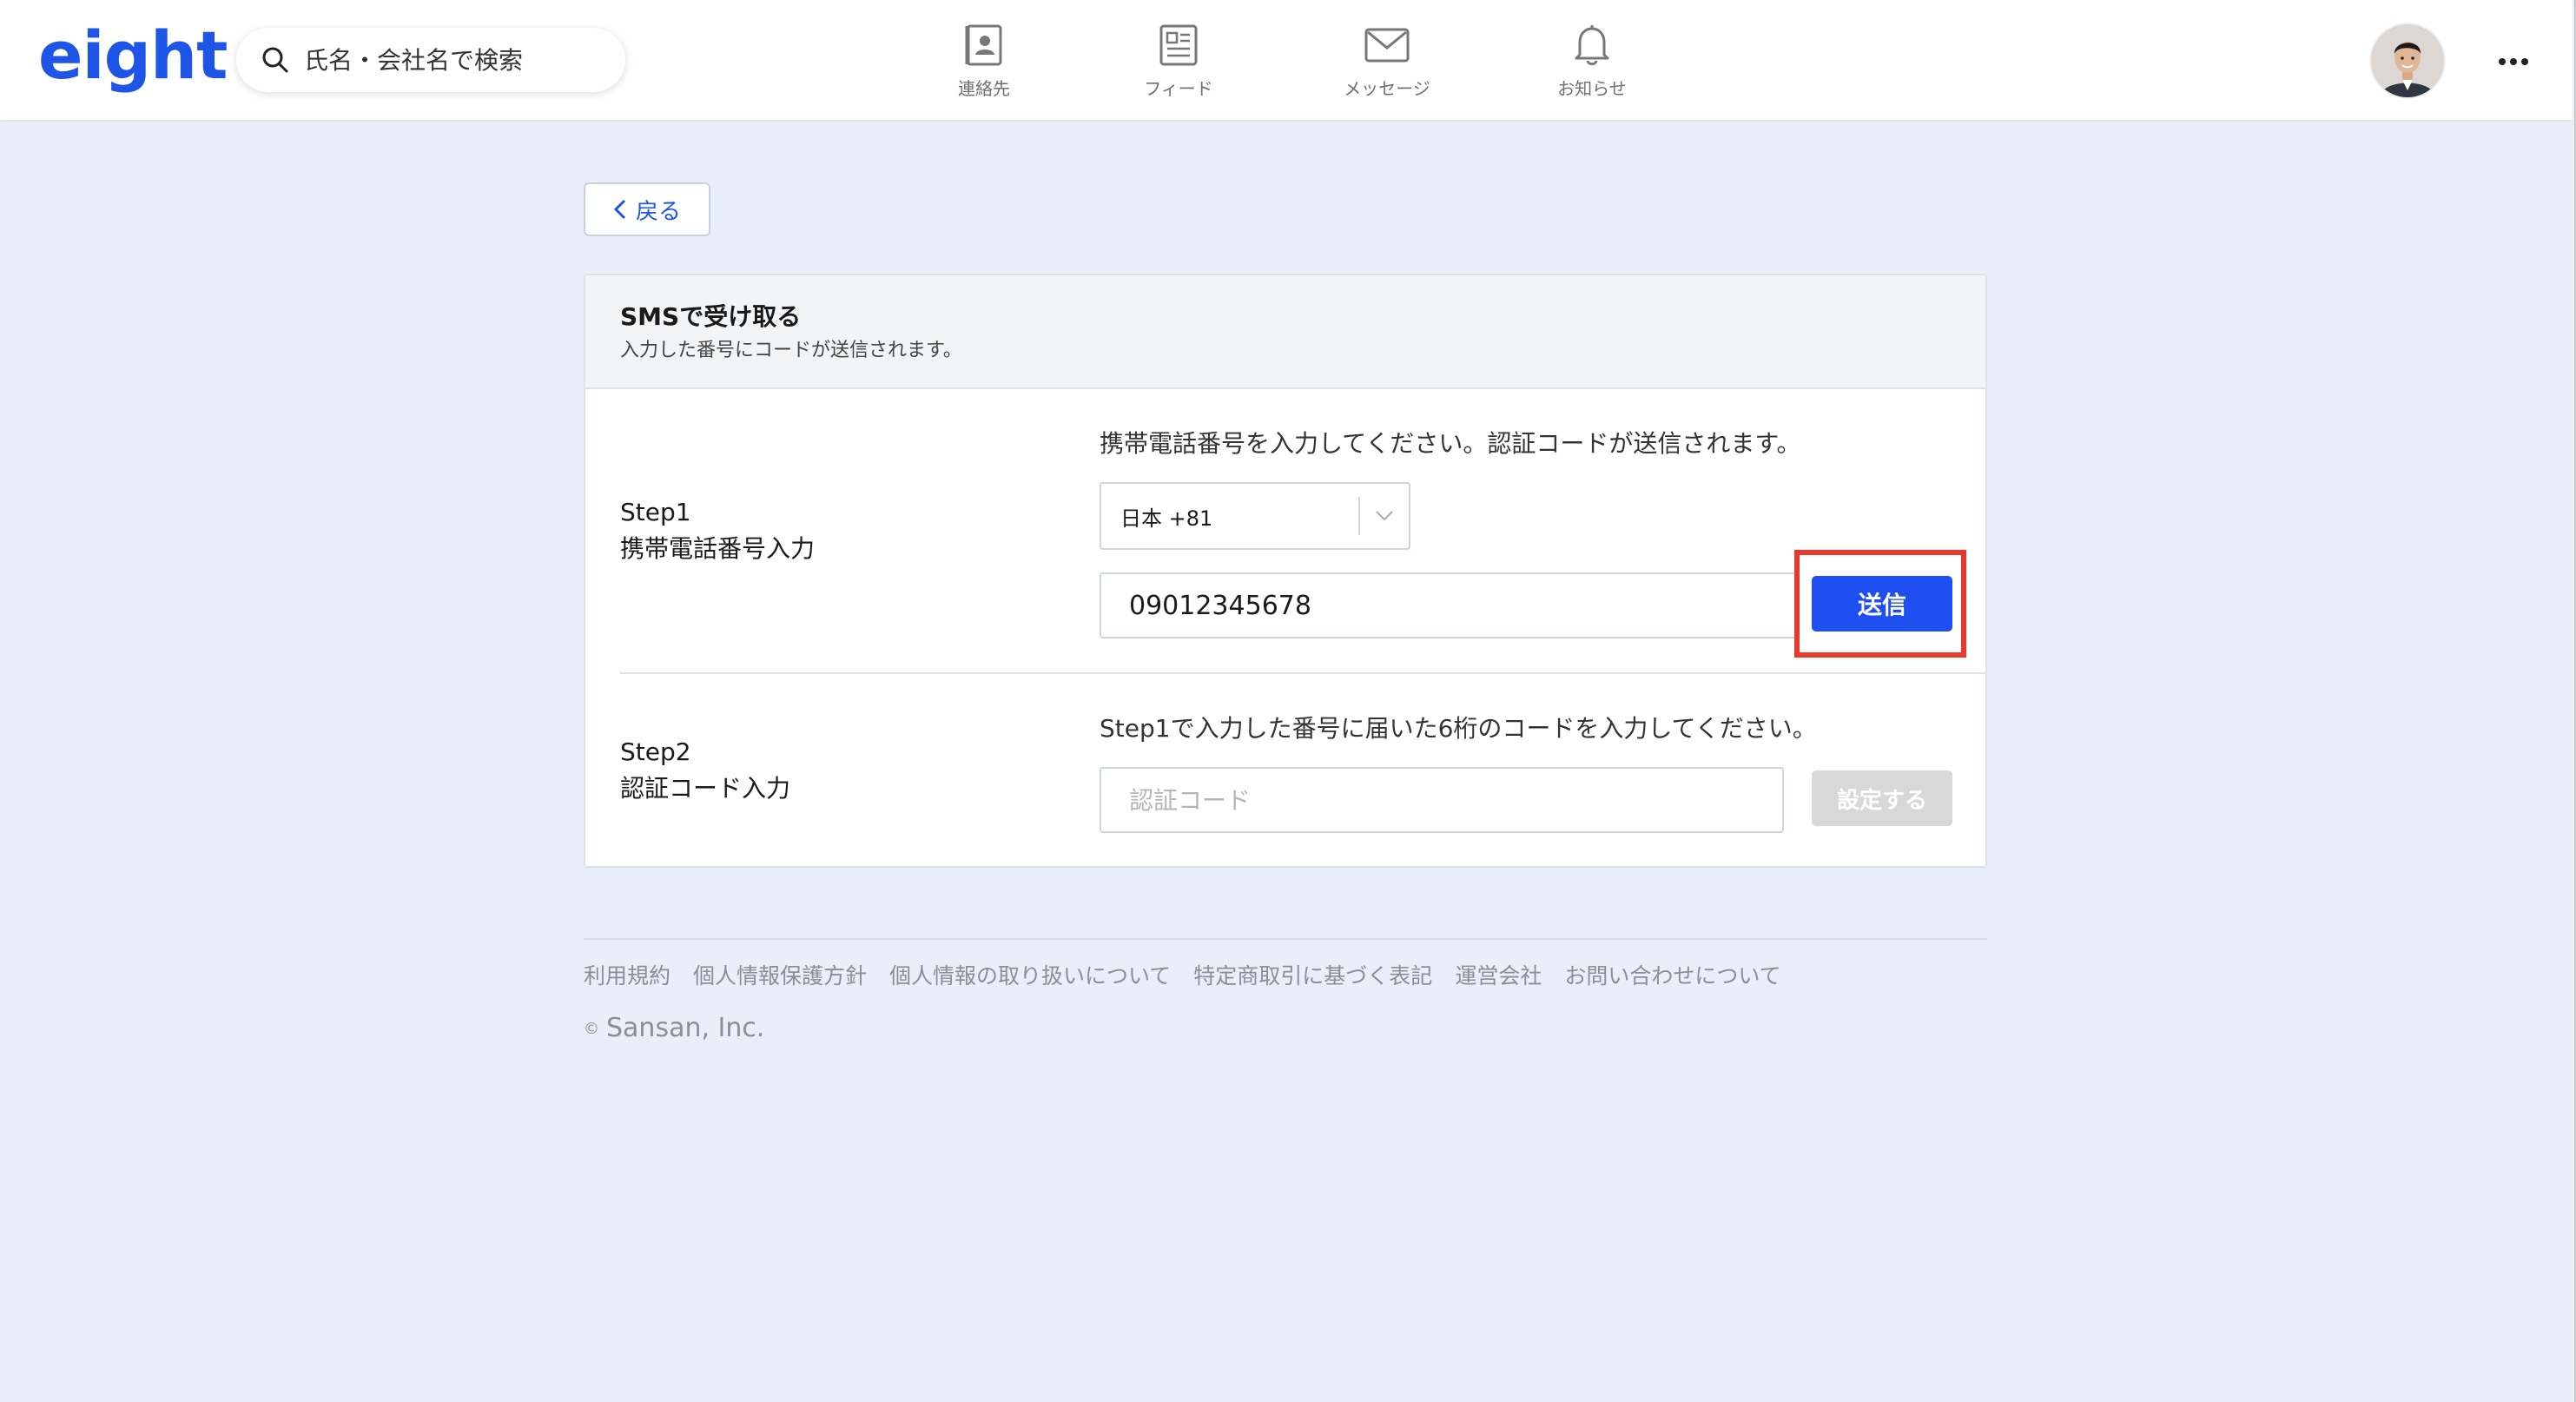 Image resolution: width=2576 pixels, height=1402 pixels. I want to click on card-subtitle: 入力した番号にコードが送信されます。, so click(791, 350).